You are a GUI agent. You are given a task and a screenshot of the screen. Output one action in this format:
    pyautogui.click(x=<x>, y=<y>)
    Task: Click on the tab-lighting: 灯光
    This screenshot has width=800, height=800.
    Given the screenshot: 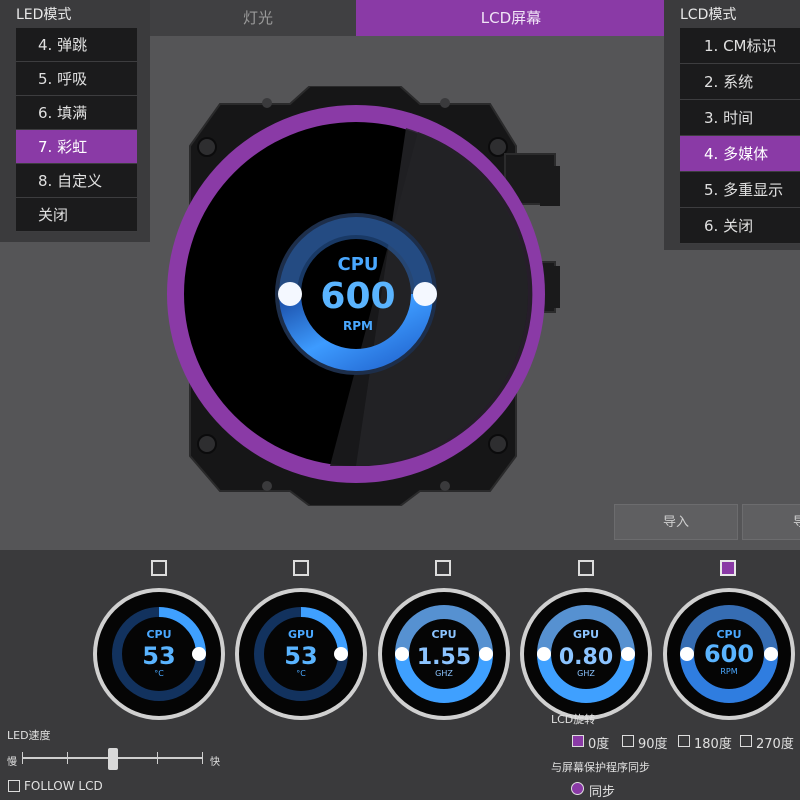 What is the action you would take?
    pyautogui.click(x=258, y=18)
    